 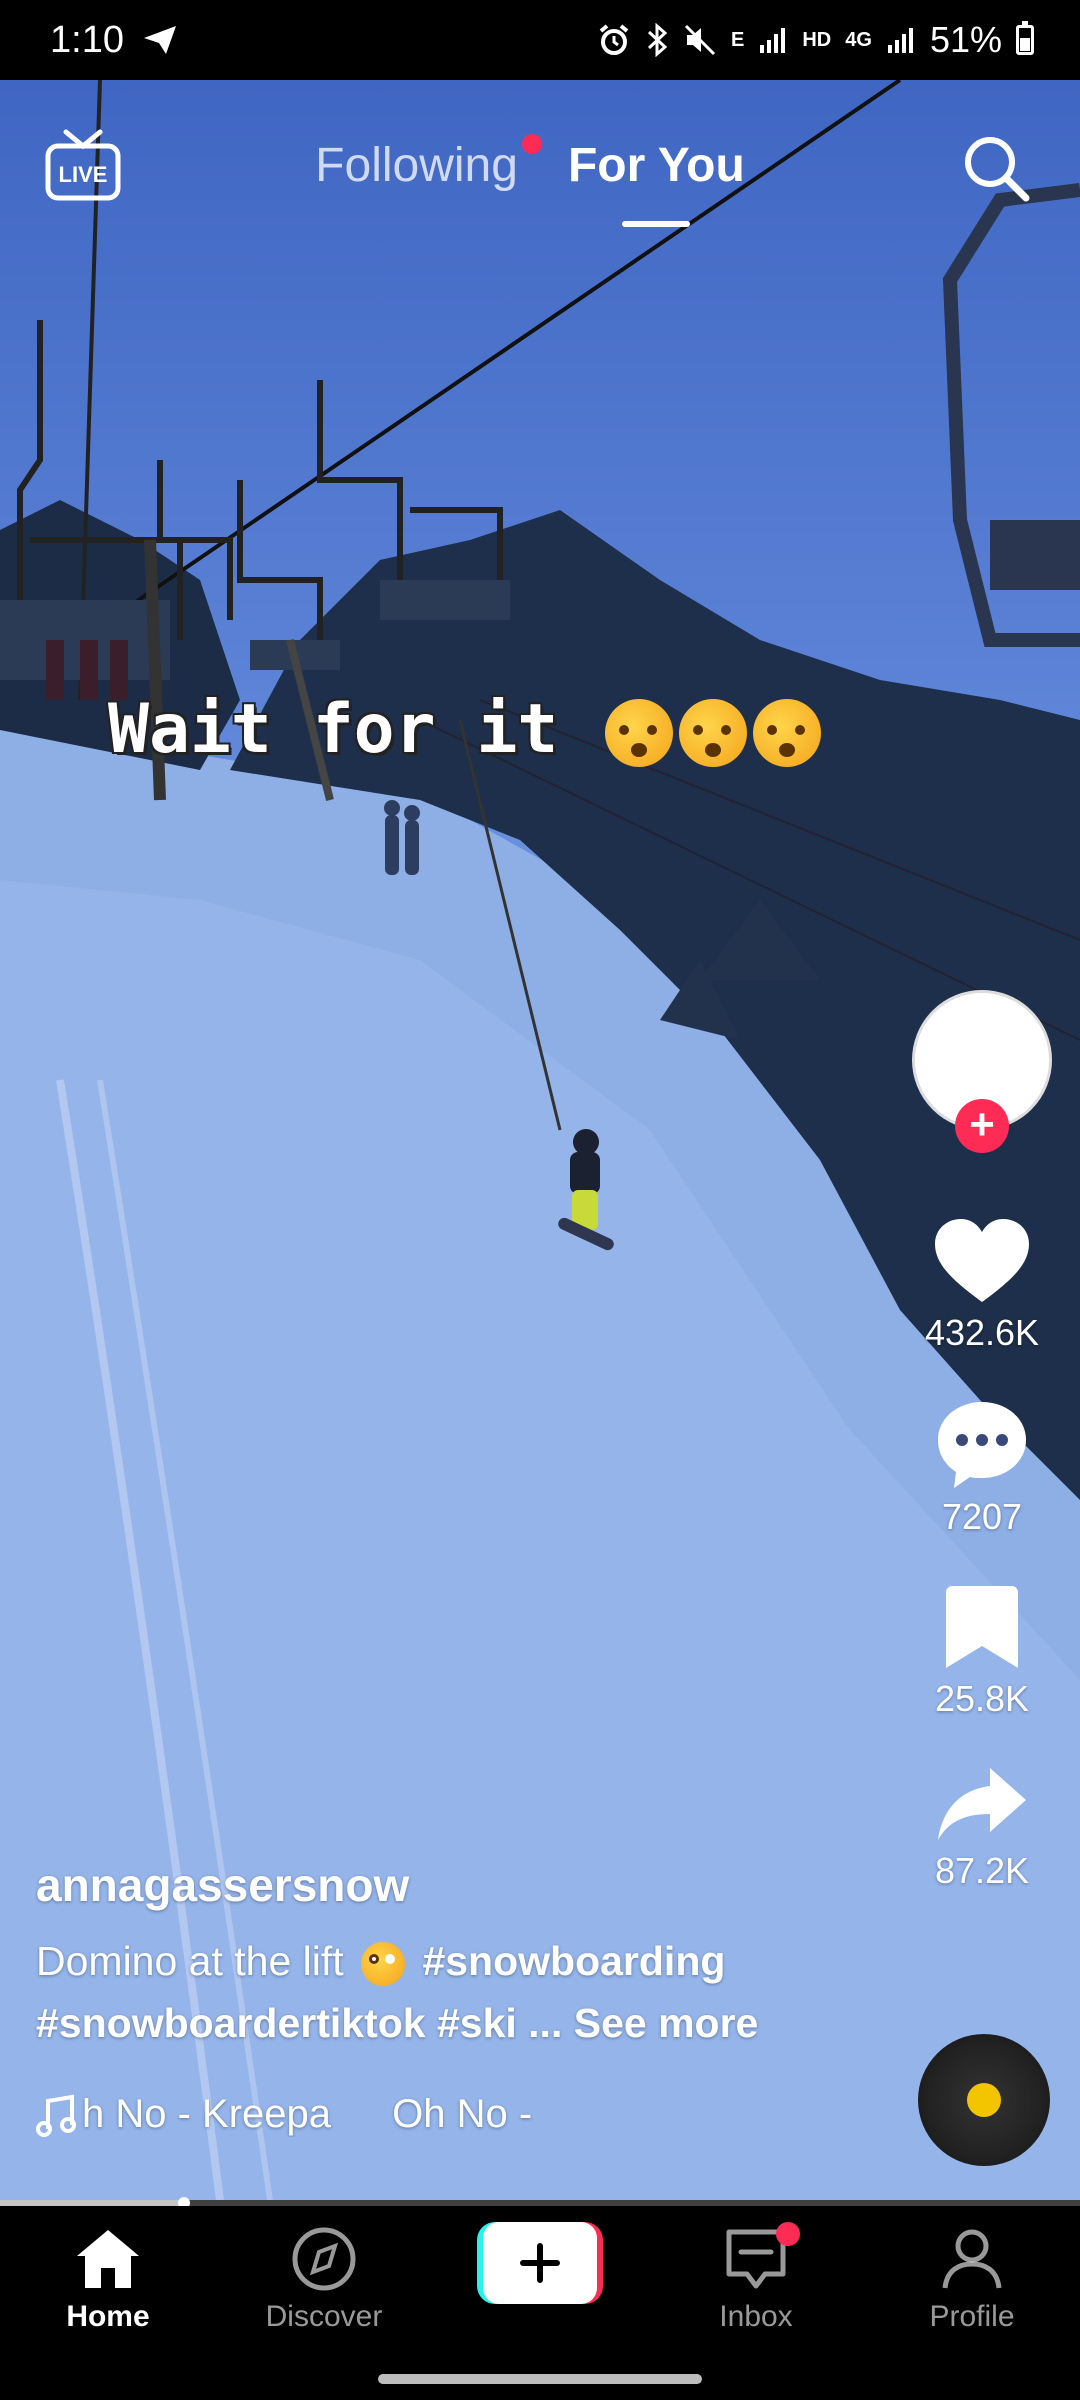 I want to click on status-time: 1:10, so click(x=87, y=39).